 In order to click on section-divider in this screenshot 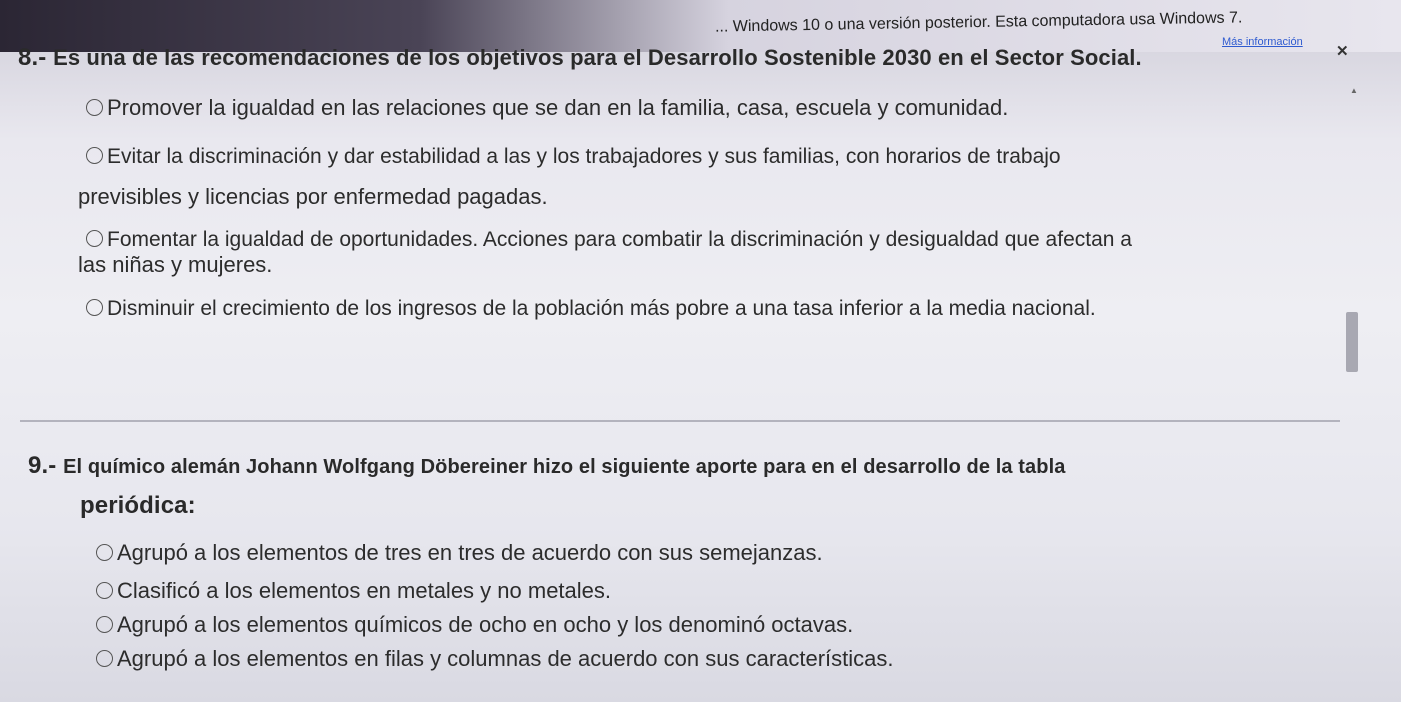, I will do `click(680, 421)`.